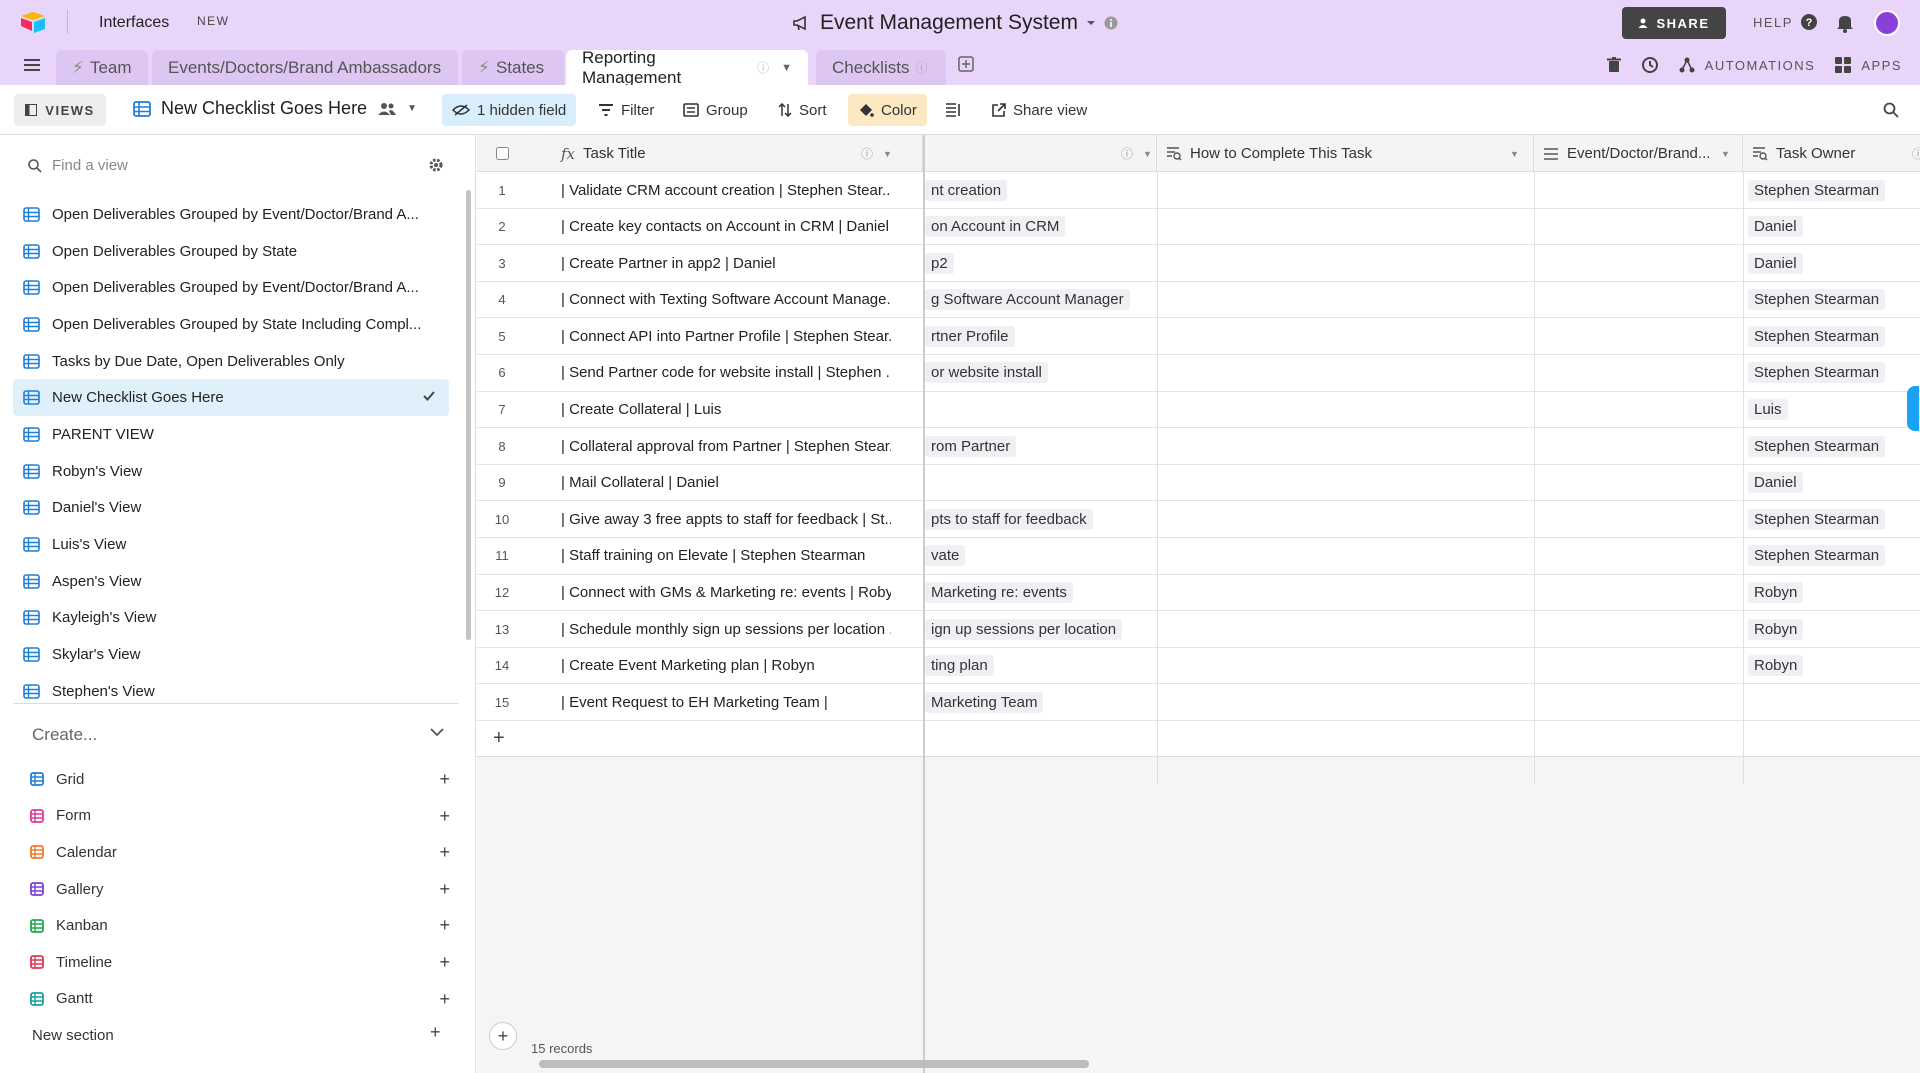  I want to click on partial-cell: pts to staff for feedback, so click(1042, 519).